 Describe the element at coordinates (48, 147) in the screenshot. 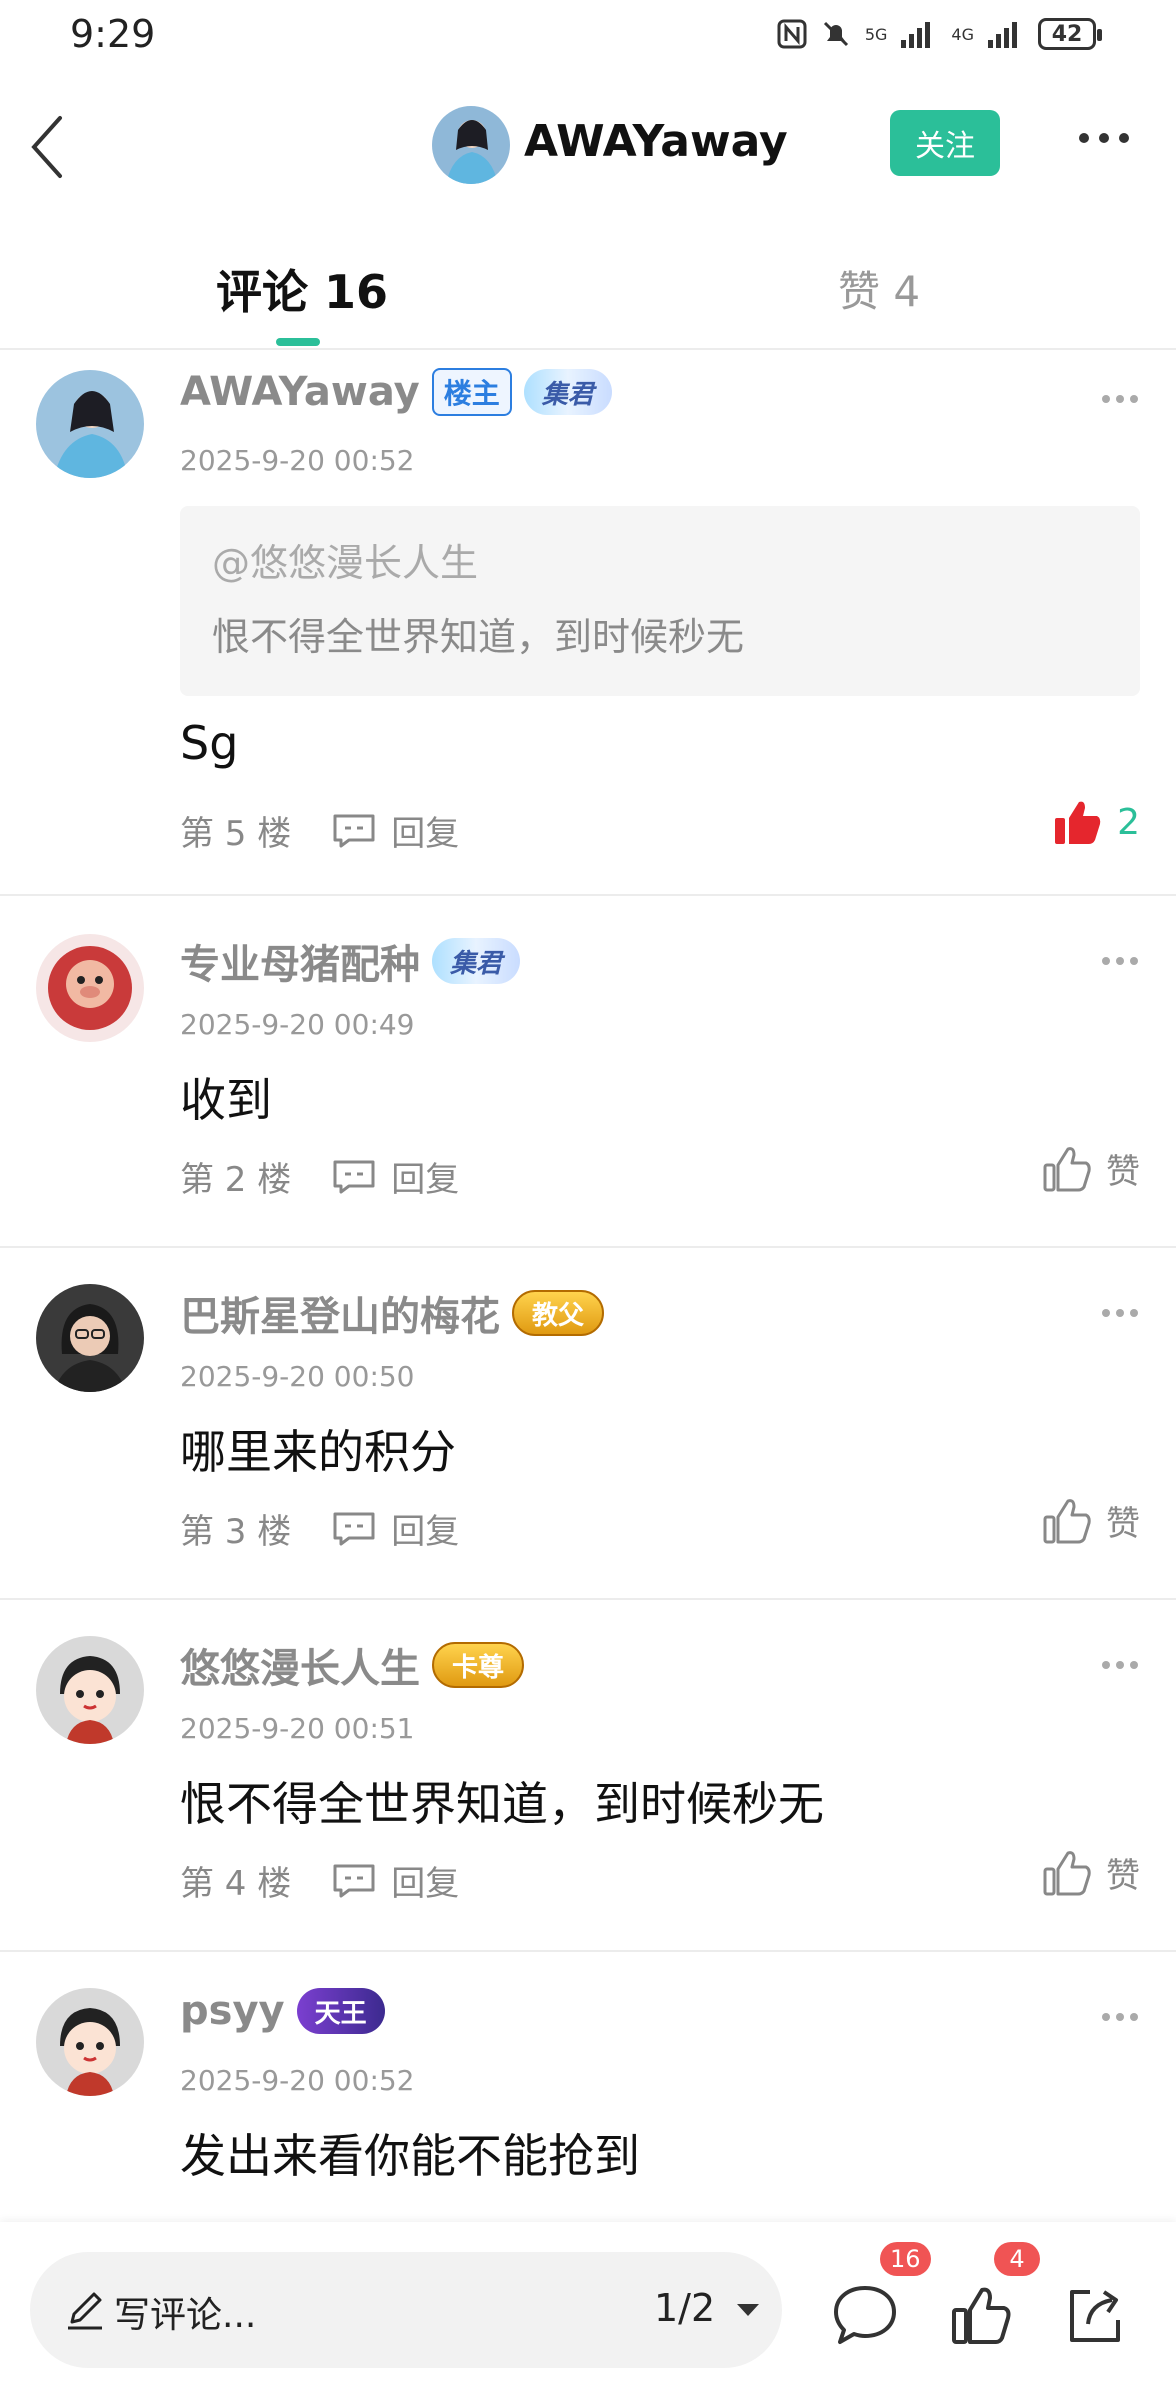

I see `back-arrow-icon` at that location.